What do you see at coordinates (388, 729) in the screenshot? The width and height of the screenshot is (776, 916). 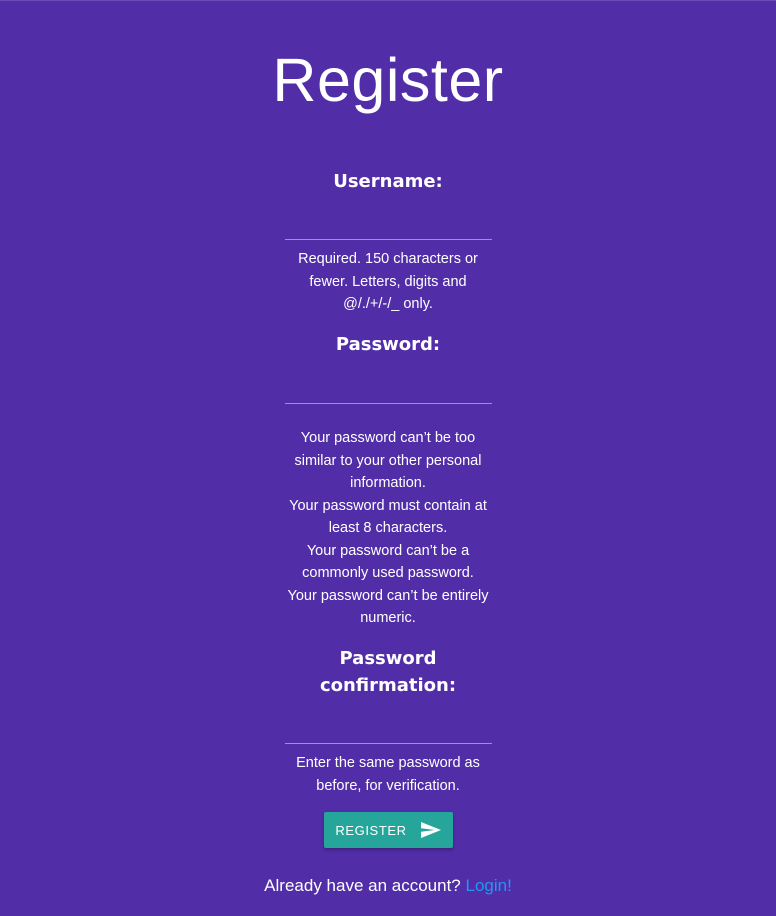 I see `password-confirmation-field` at bounding box center [388, 729].